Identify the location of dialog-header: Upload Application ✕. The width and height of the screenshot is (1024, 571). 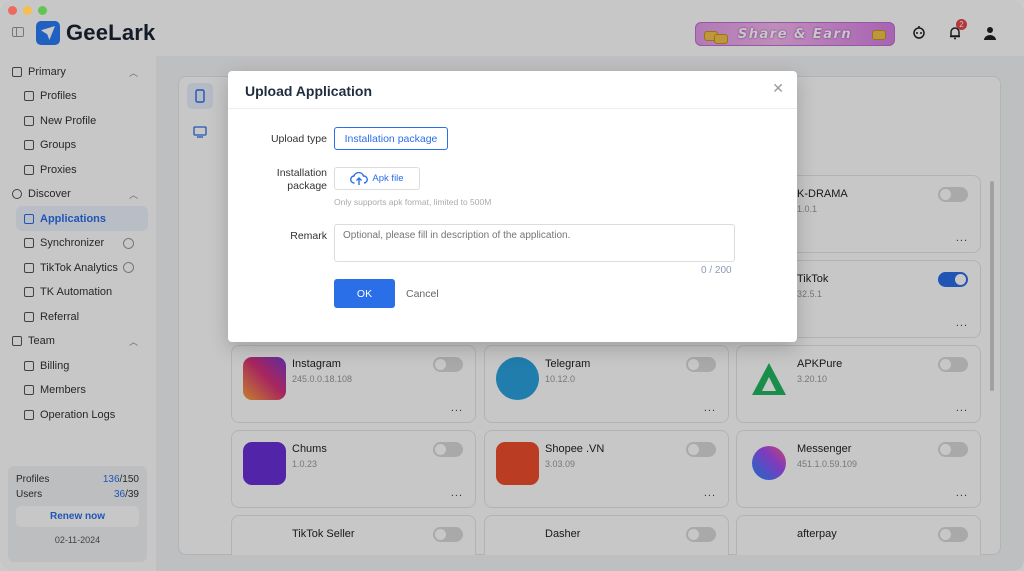
(512, 90).